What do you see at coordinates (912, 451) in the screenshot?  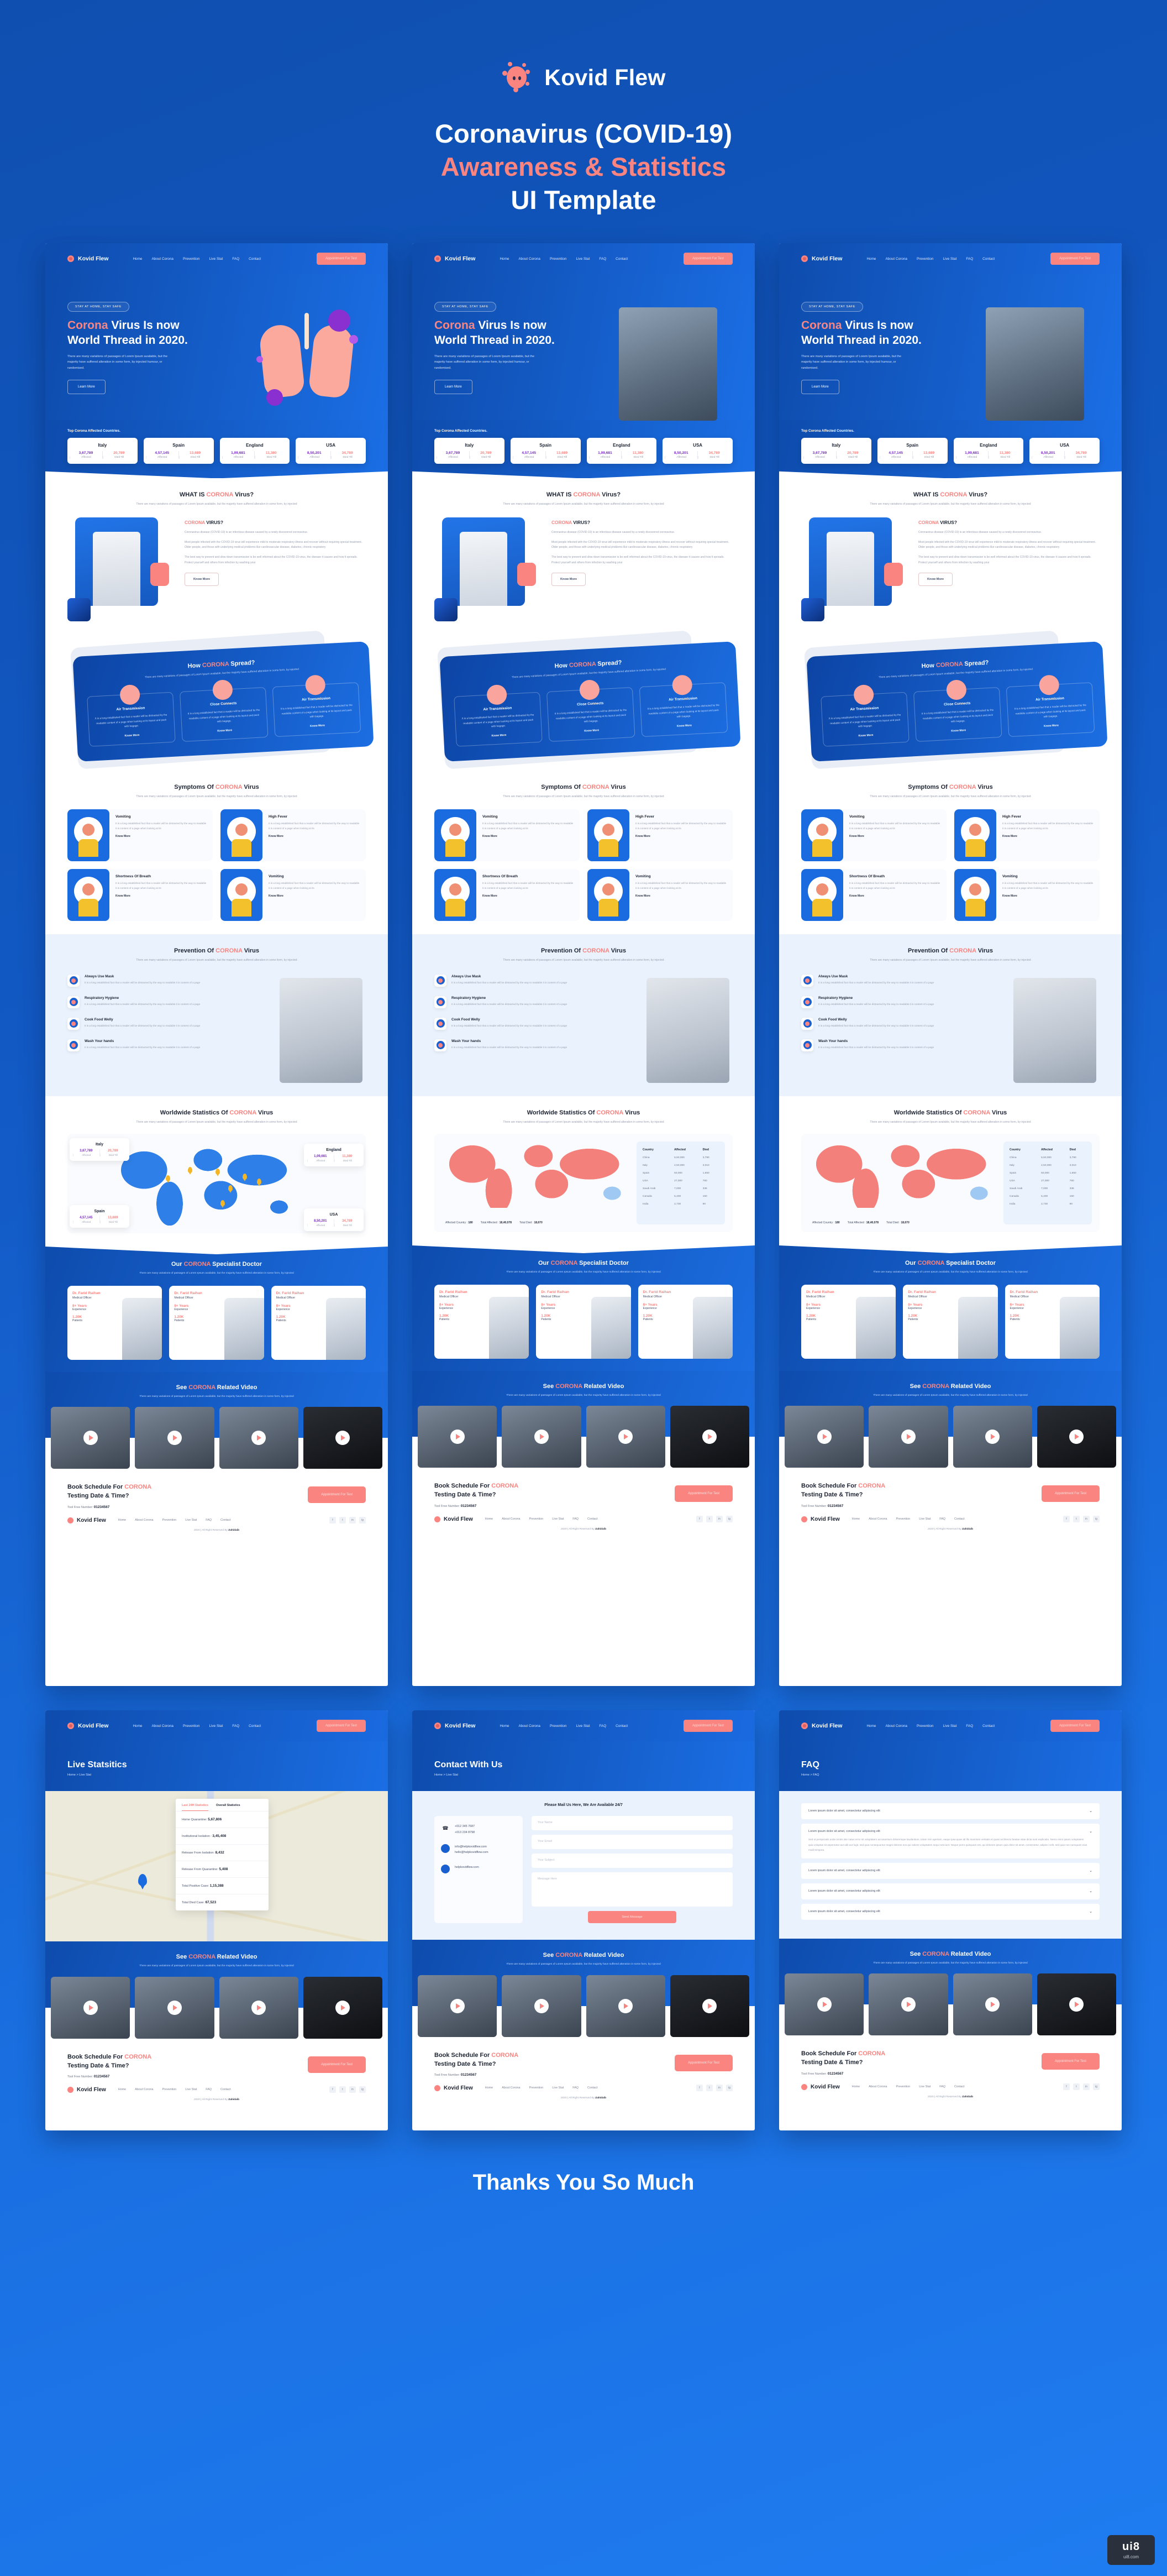 I see `country-stat-card: Spain 4,57,145 Affected 13,689 Died Till` at bounding box center [912, 451].